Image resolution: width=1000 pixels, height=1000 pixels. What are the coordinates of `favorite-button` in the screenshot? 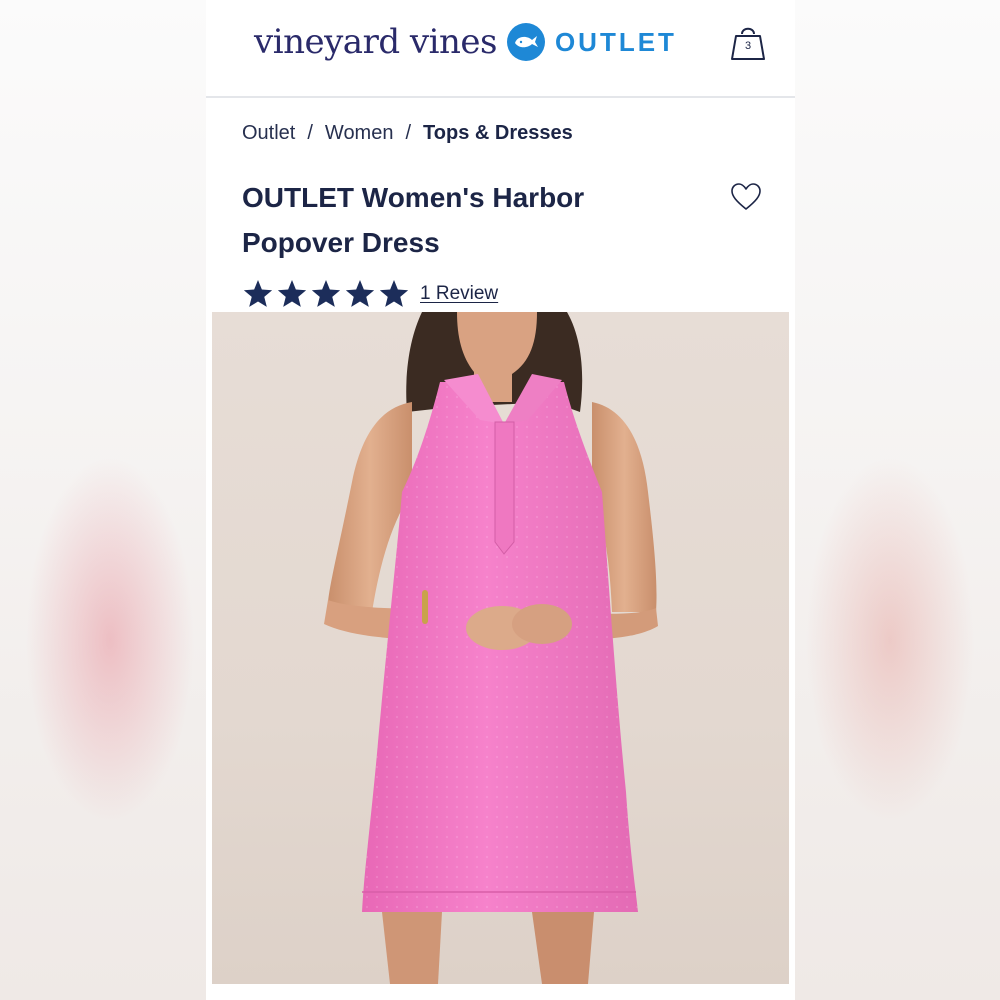 It's located at (746, 197).